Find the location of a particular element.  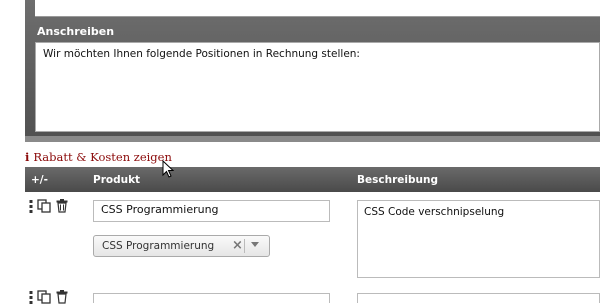

chevron-down-icon is located at coordinates (255, 244).